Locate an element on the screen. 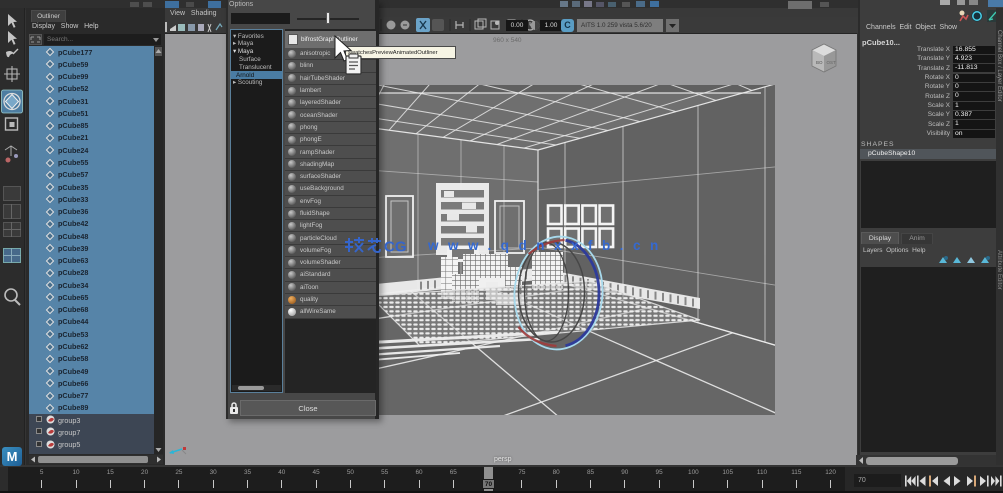  svg-text: BO is located at coordinates (819, 62).